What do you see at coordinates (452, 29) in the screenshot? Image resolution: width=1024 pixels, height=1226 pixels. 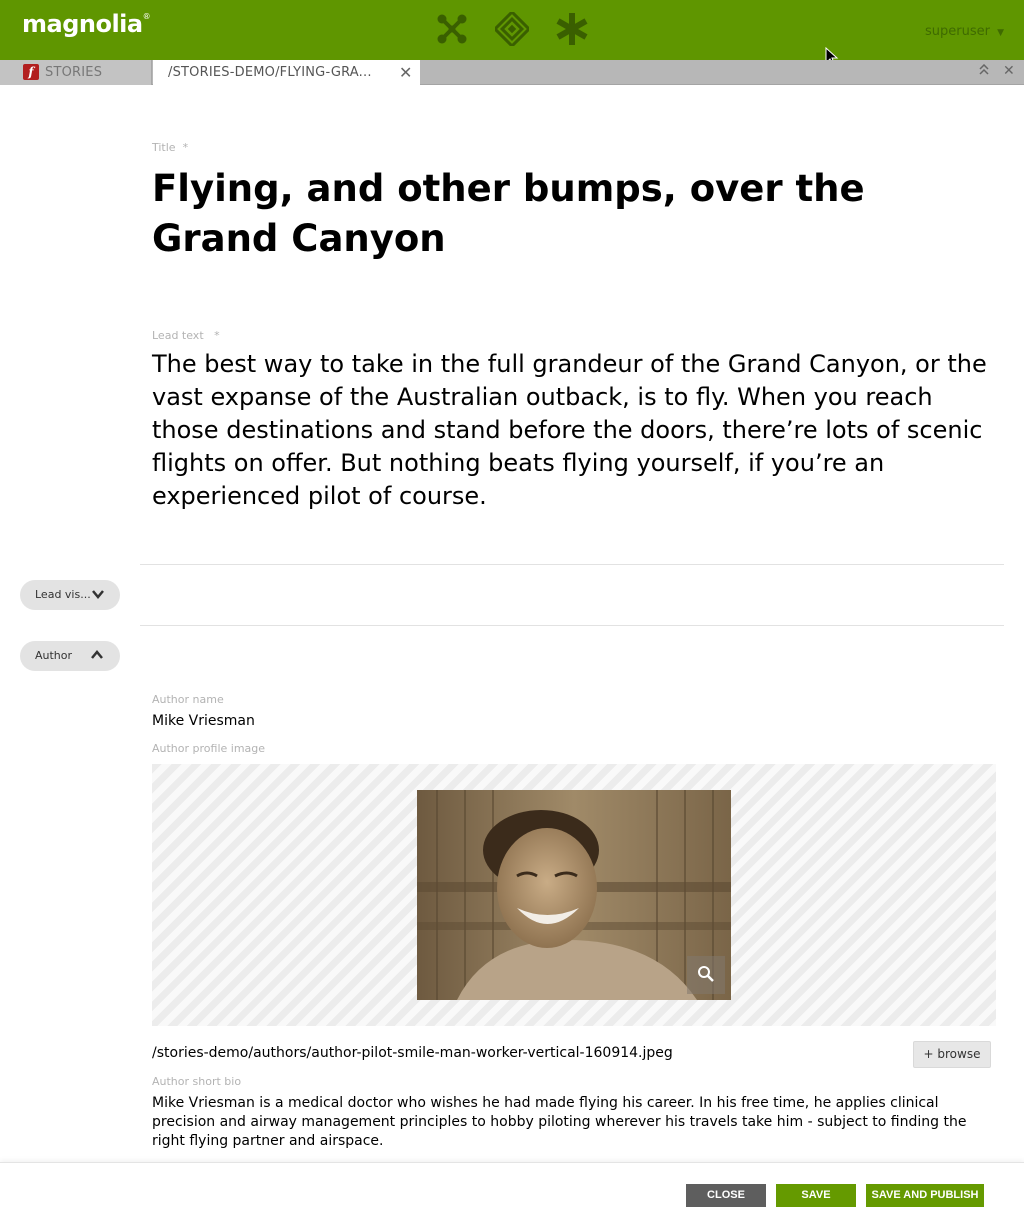 I see `apps-launcher-icon` at bounding box center [452, 29].